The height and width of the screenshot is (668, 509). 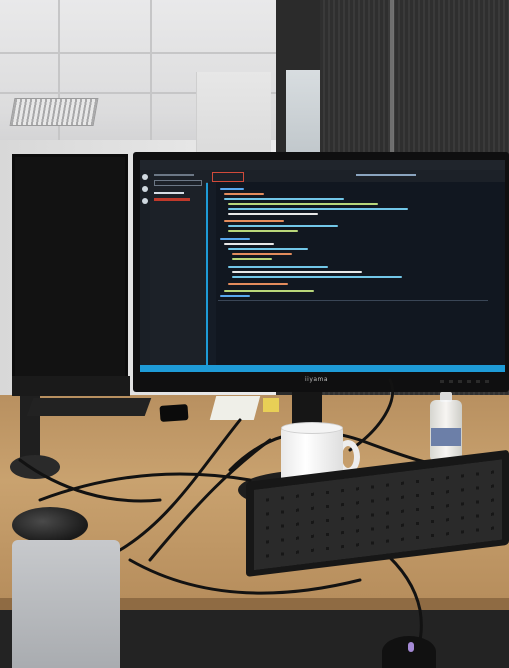 I want to click on left-mouse, so click(x=50, y=525).